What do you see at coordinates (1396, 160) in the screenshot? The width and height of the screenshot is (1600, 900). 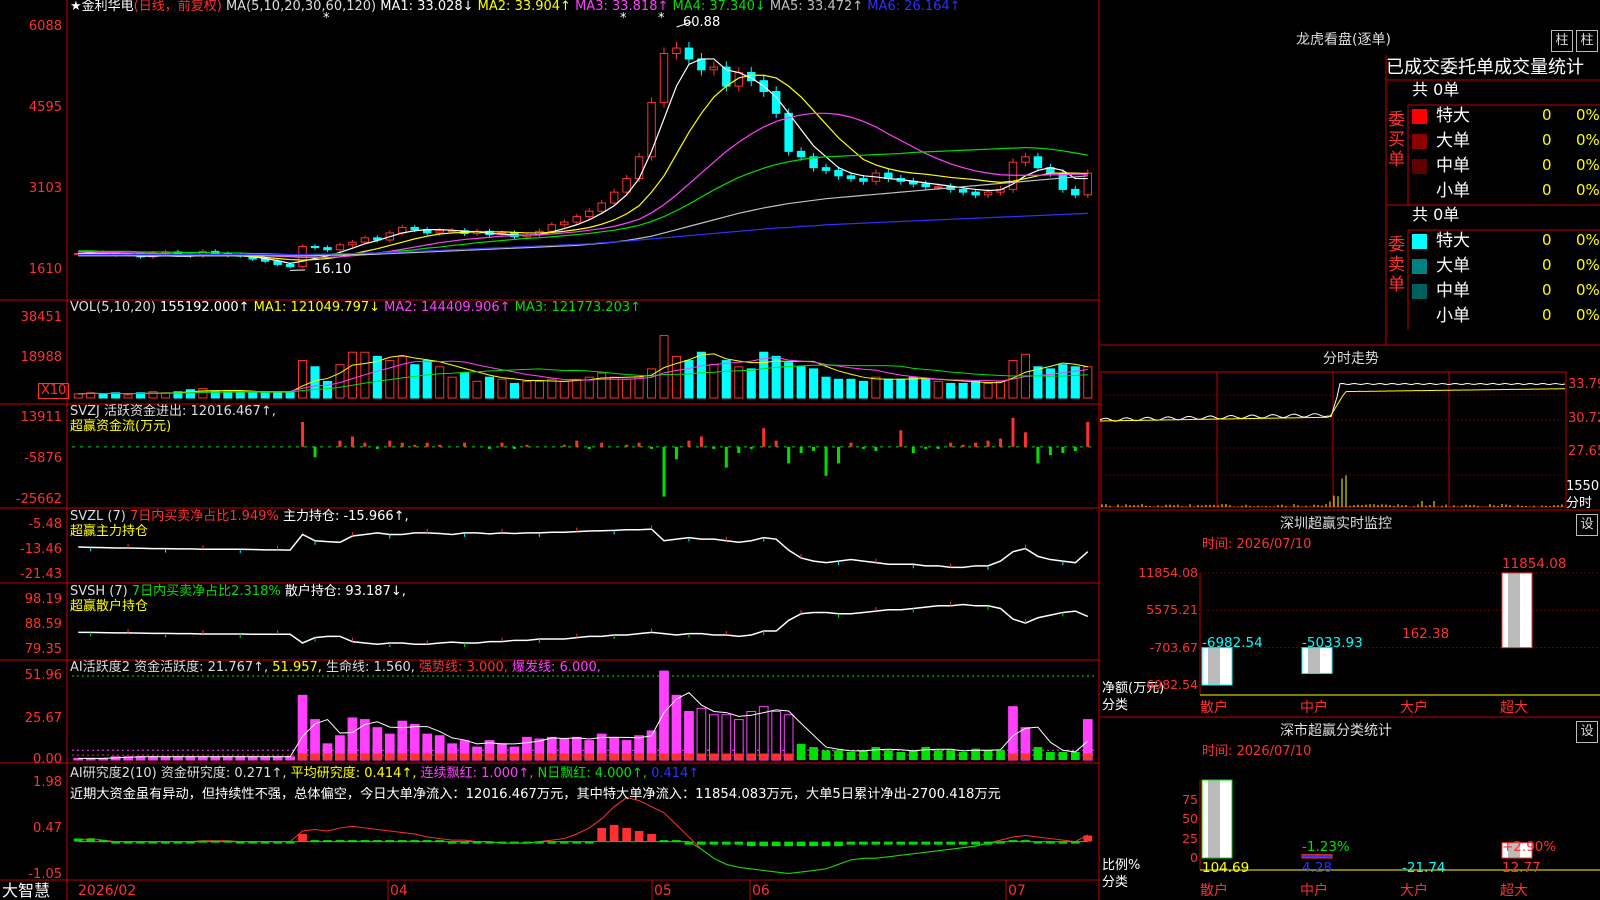 I see `lhb-lhb-buy-label-char: 单` at bounding box center [1396, 160].